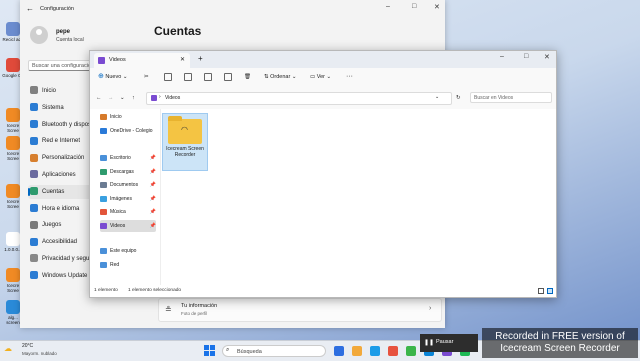  I want to click on nav-label: Aplicaciones, so click(59, 175).